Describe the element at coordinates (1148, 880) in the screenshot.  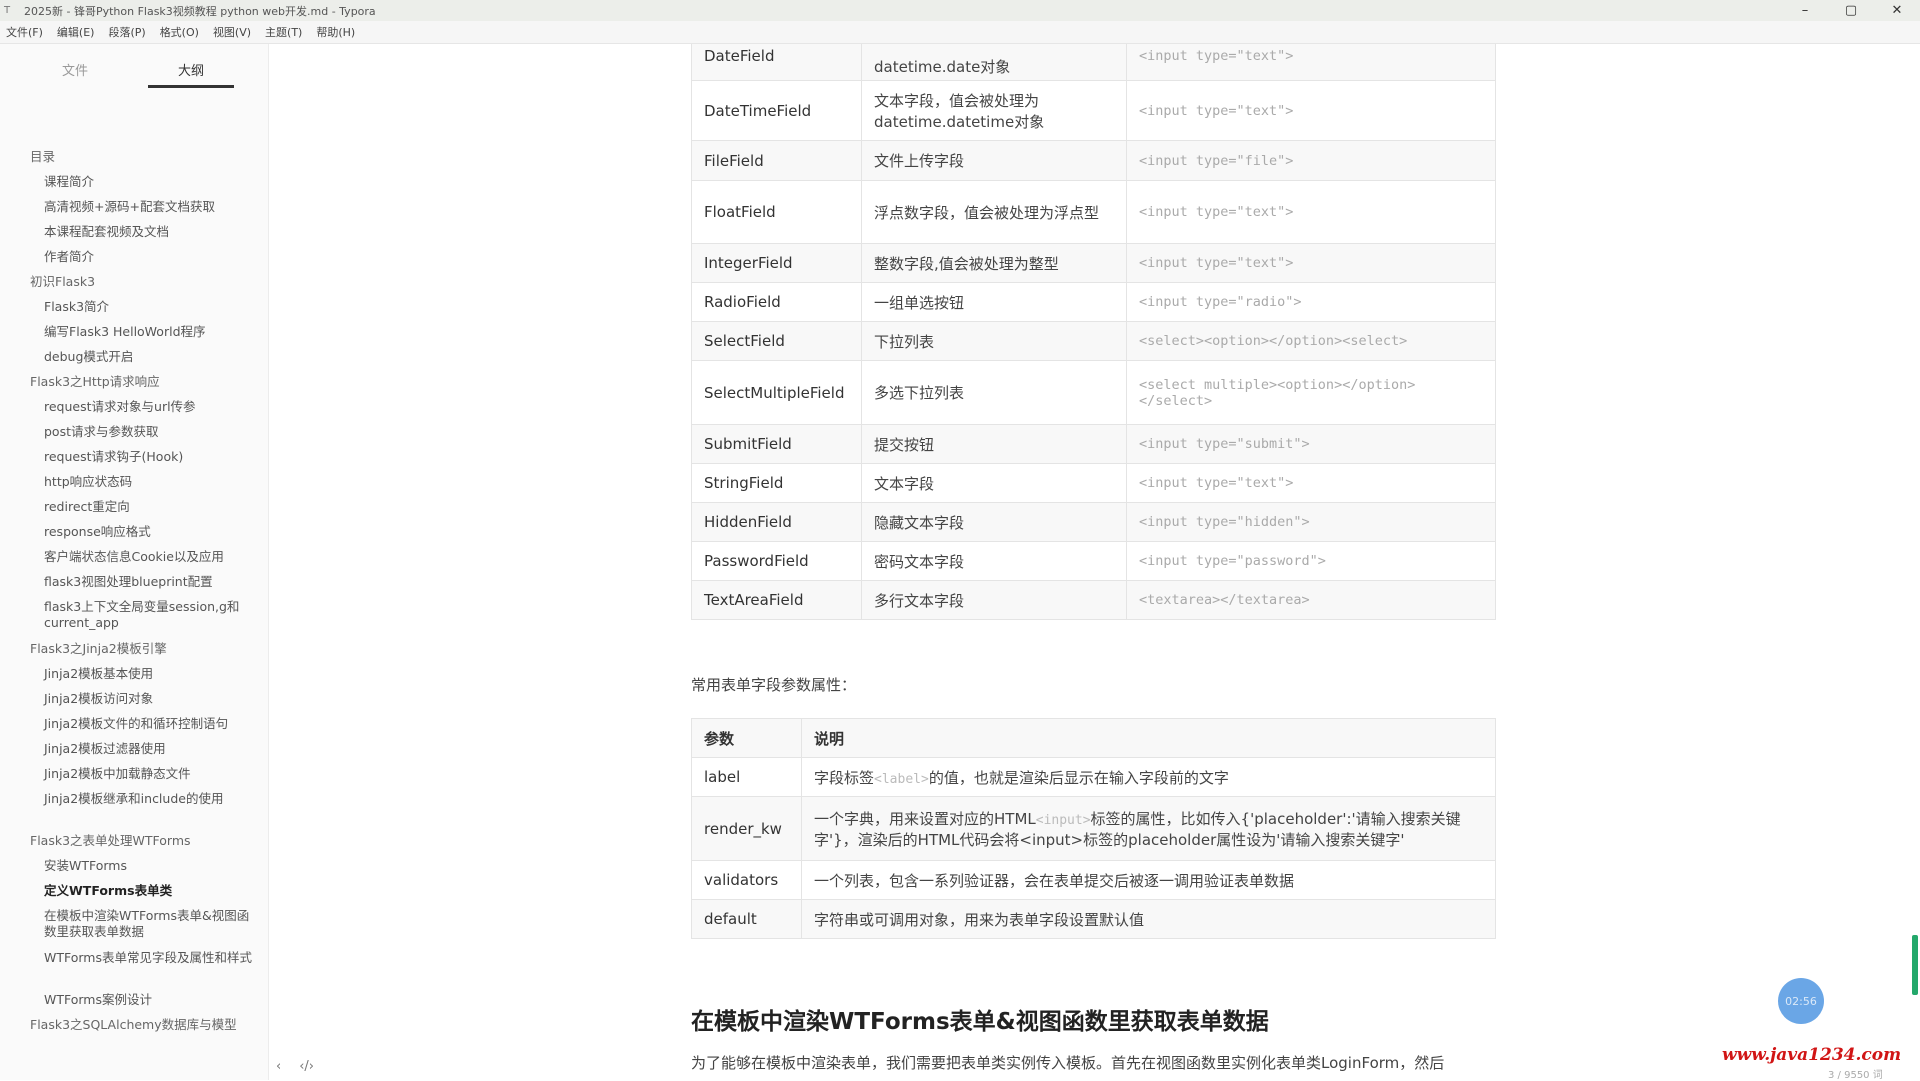
I see `param-desc: 一个列表，包含一系列验证器，会在表单提交后被逐一调用验证表单数据` at that location.